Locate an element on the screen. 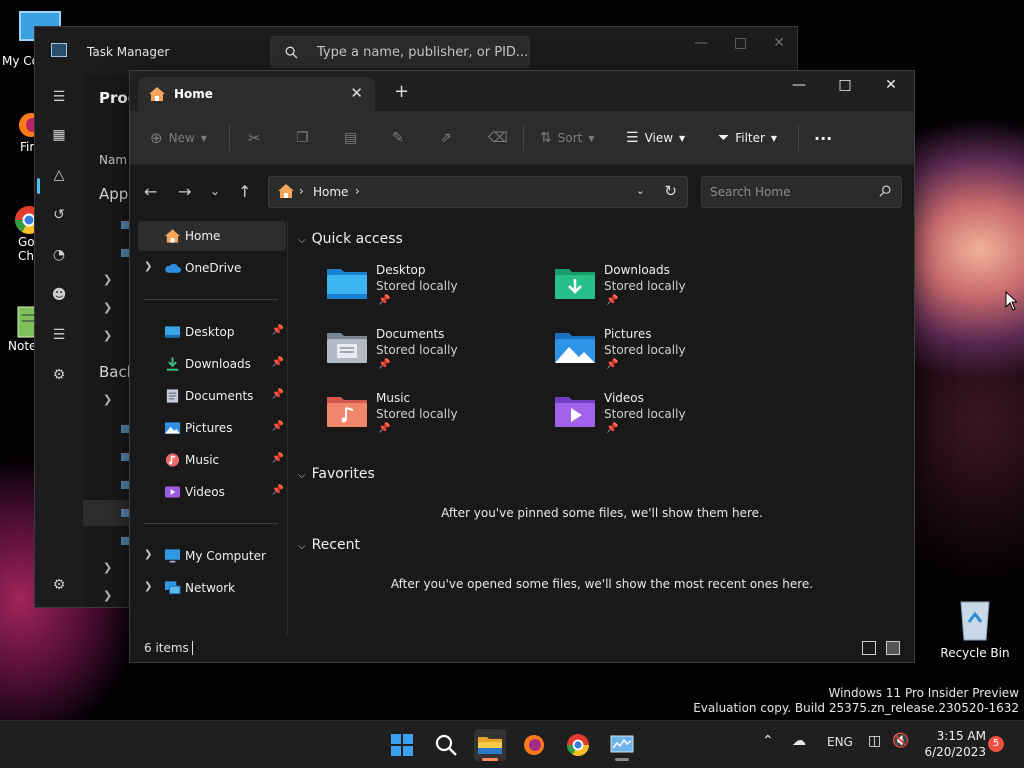 The image size is (1024, 768). quick-access-item-documents: Documents Stored locally 📌 is located at coordinates (426, 354).